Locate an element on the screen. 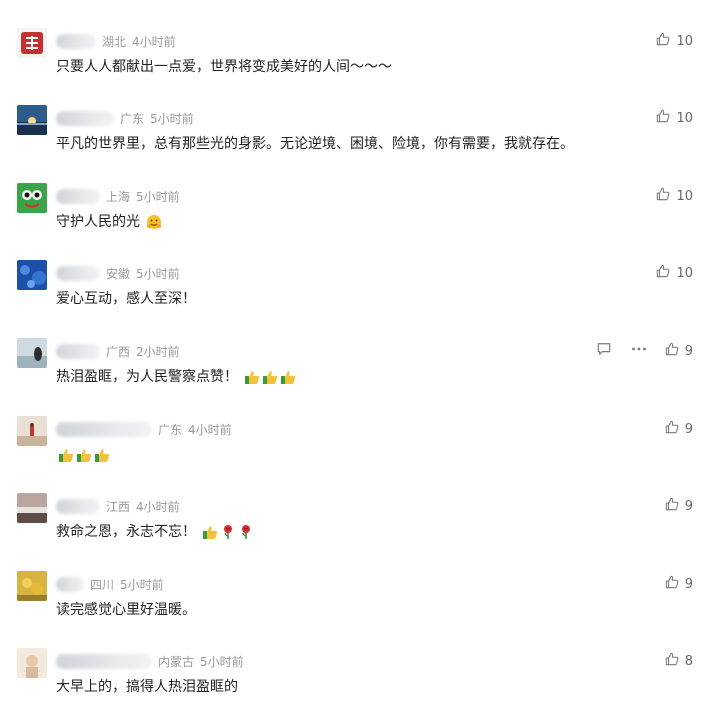 The height and width of the screenshot is (719, 717). comment-text: 大早上的，搞得人热泪盈眶的 is located at coordinates (147, 687).